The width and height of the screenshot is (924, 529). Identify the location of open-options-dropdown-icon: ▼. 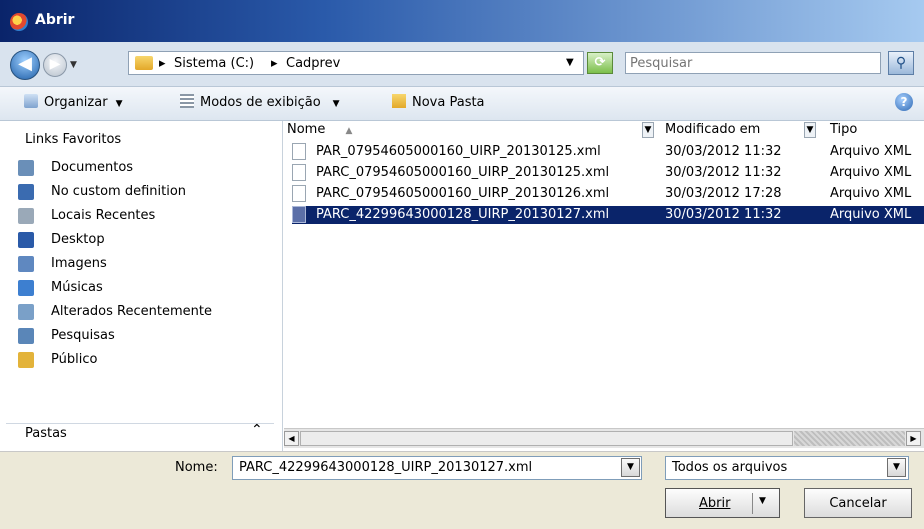
(762, 501).